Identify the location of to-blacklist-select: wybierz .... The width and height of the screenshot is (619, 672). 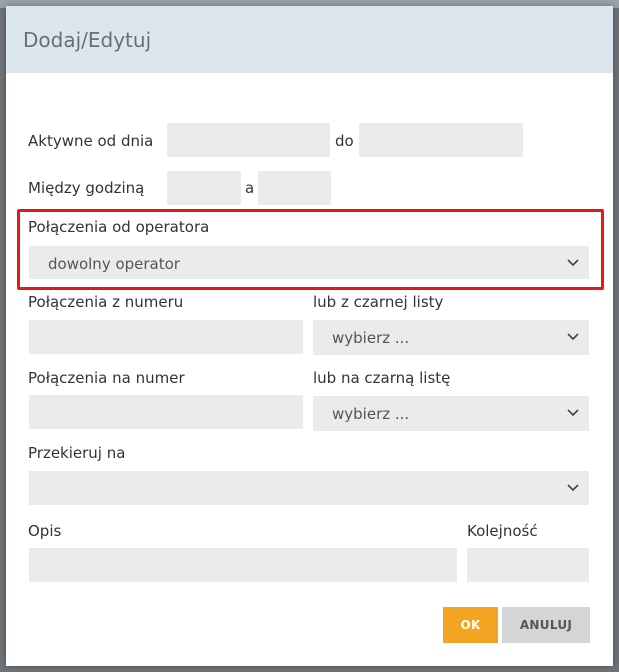
(451, 413).